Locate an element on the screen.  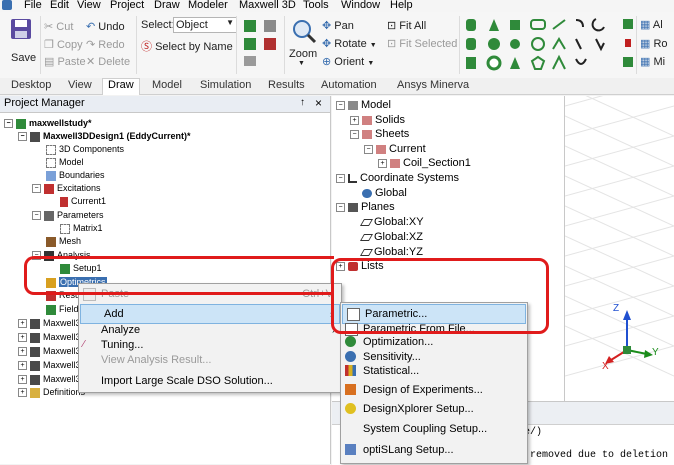
magnifier-icon is located at coordinates (305, 32).